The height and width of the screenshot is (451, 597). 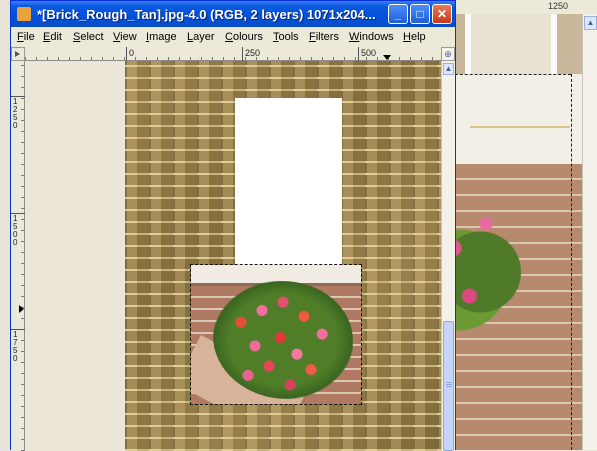 What do you see at coordinates (201, 37) in the screenshot?
I see `menu-layer: Layer` at bounding box center [201, 37].